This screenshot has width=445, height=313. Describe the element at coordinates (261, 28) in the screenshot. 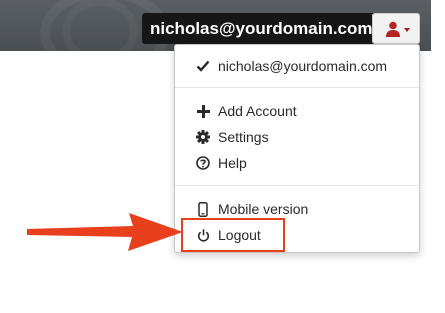

I see `user-email-label: nicholas@yourdomain.com` at that location.